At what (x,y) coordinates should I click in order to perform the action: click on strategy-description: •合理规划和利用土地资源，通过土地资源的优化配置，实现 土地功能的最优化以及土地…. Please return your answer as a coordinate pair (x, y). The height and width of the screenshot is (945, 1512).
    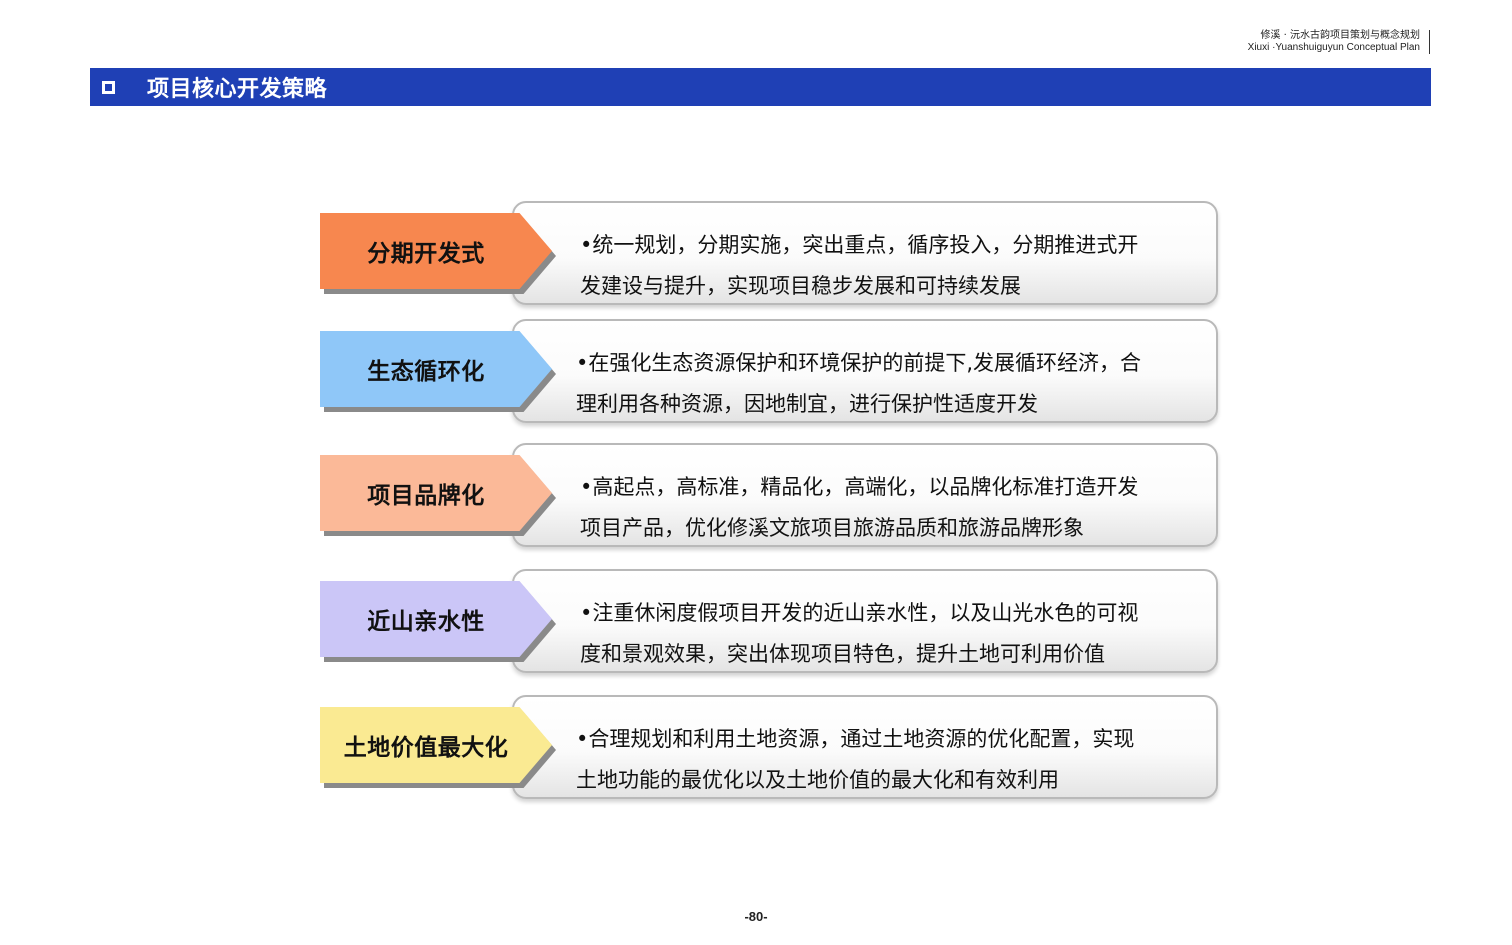
    Looking at the image, I should click on (855, 759).